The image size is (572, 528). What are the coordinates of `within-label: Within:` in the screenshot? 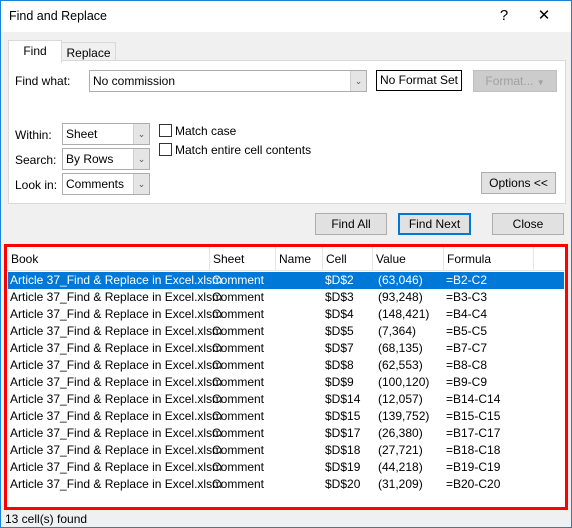 It's located at (33, 135).